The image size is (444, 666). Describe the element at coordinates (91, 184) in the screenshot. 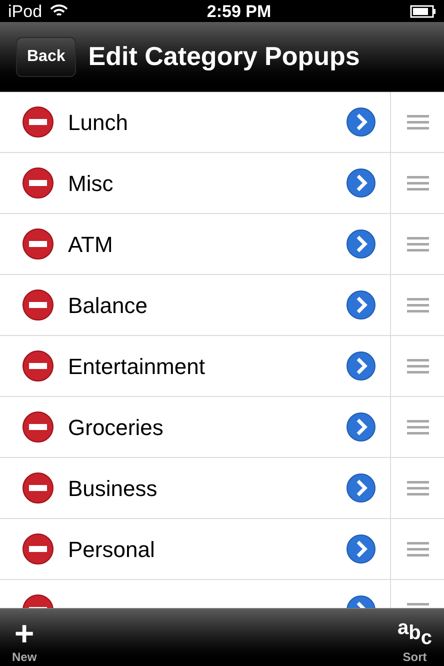

I see `category-name: Misc` at that location.